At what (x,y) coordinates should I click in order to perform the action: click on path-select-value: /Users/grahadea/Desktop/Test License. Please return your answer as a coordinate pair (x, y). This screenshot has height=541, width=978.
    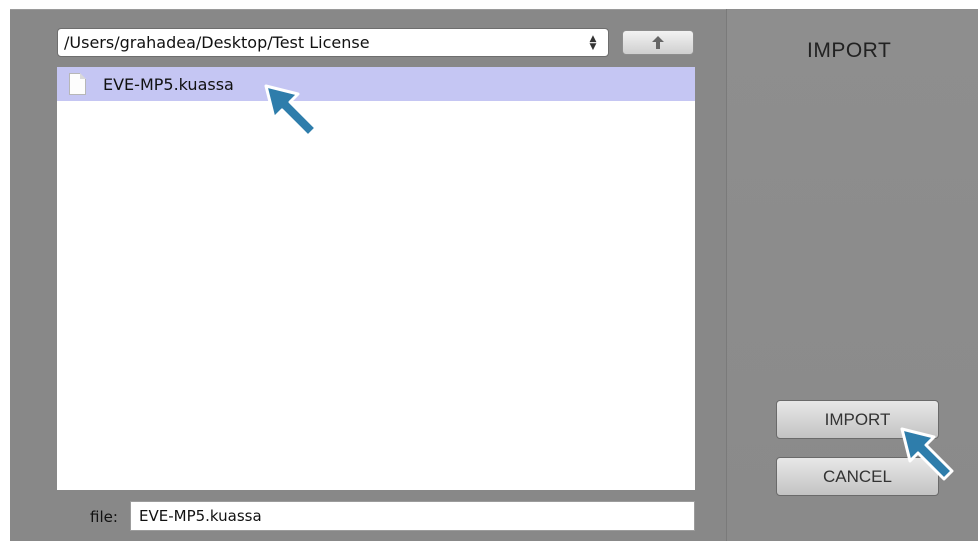
    Looking at the image, I should click on (217, 42).